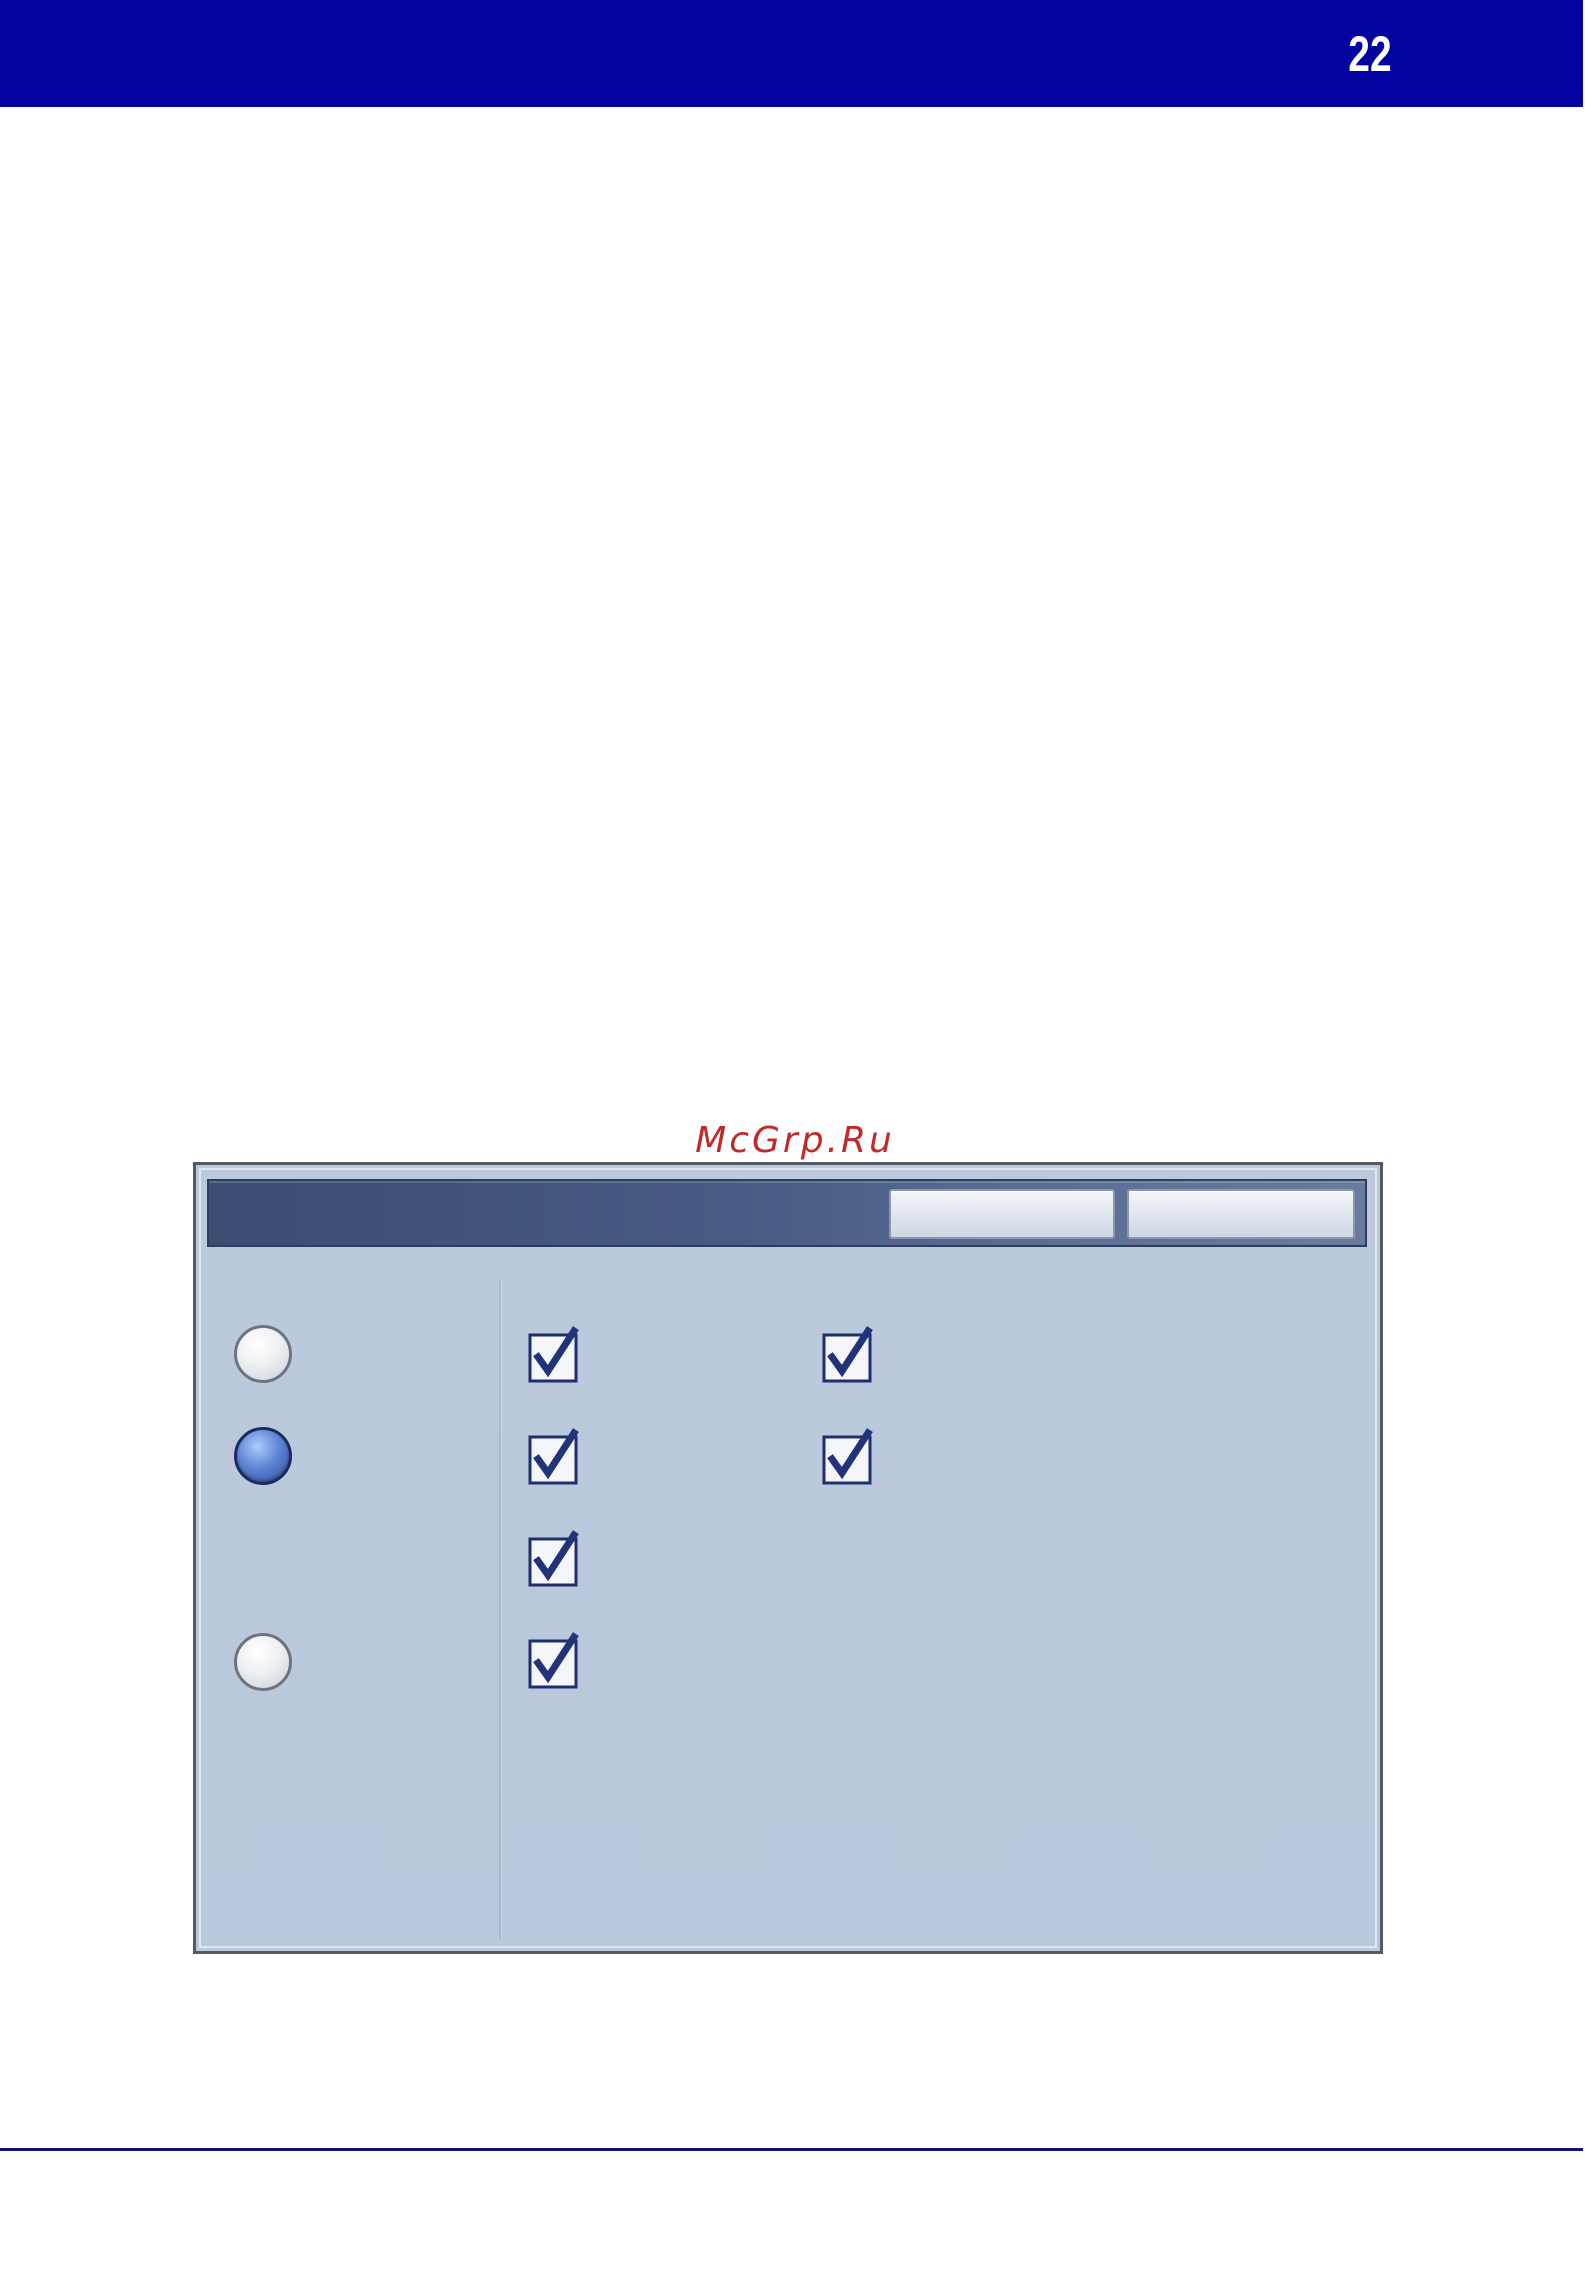 The height and width of the screenshot is (2284, 1585). What do you see at coordinates (791, 2149) in the screenshot?
I see `footer-rule` at bounding box center [791, 2149].